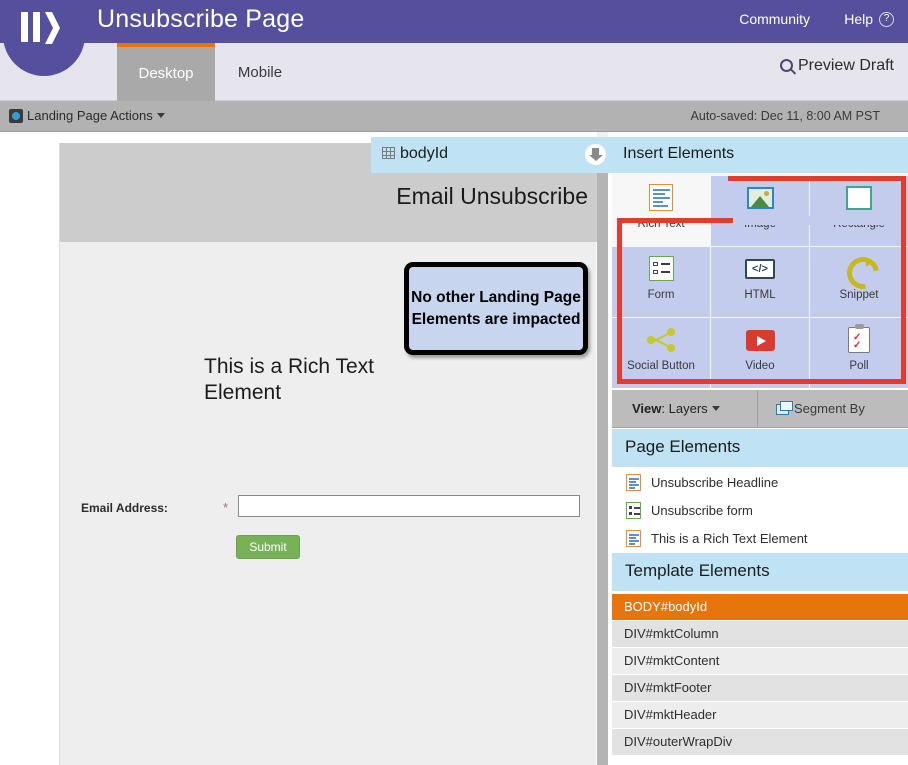 This screenshot has height=765, width=908. What do you see at coordinates (760, 742) in the screenshot?
I see `template-element-row: DIV#outerWrapDiv` at bounding box center [760, 742].